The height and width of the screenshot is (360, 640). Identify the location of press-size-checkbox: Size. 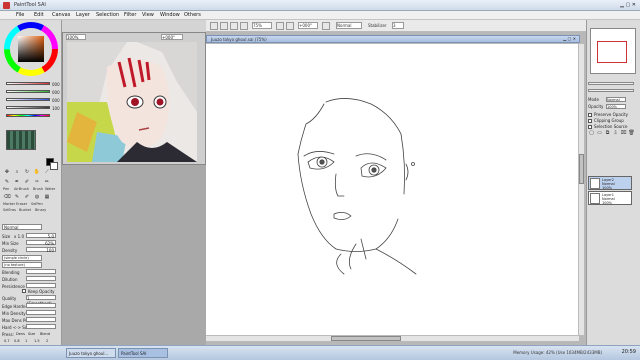
(31, 334).